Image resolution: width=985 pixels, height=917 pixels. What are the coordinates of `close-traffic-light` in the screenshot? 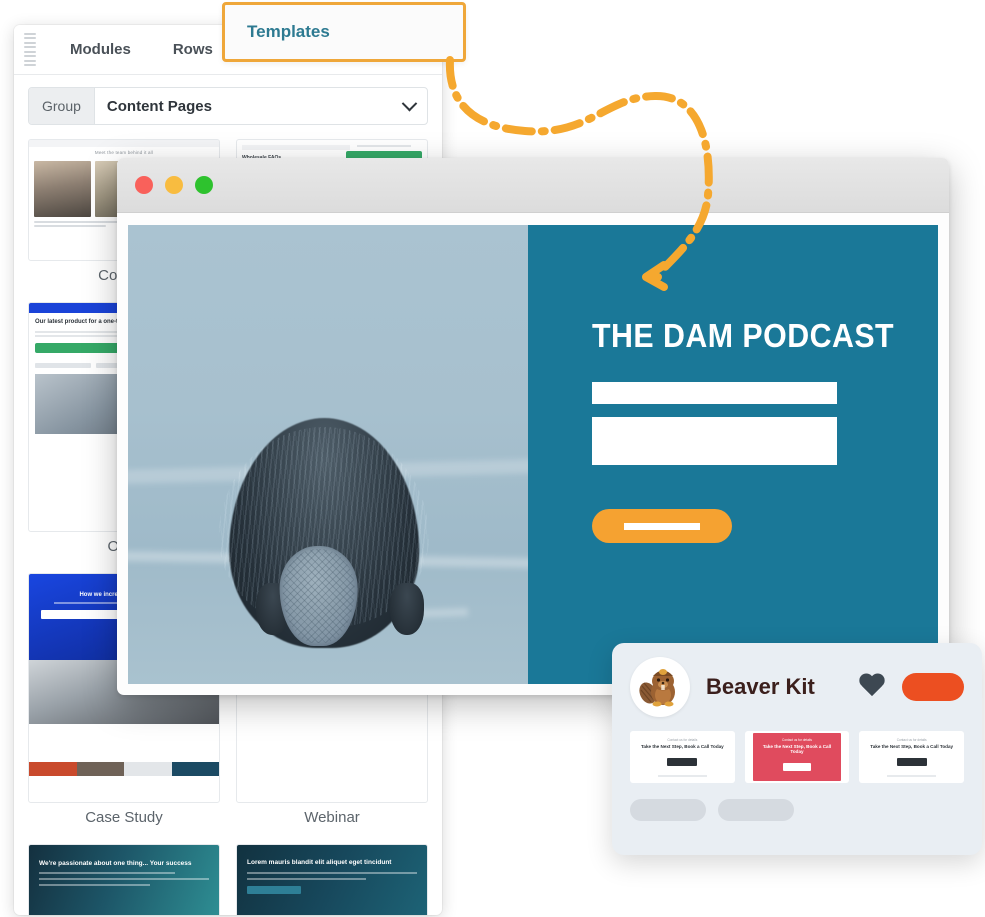 It's located at (144, 185).